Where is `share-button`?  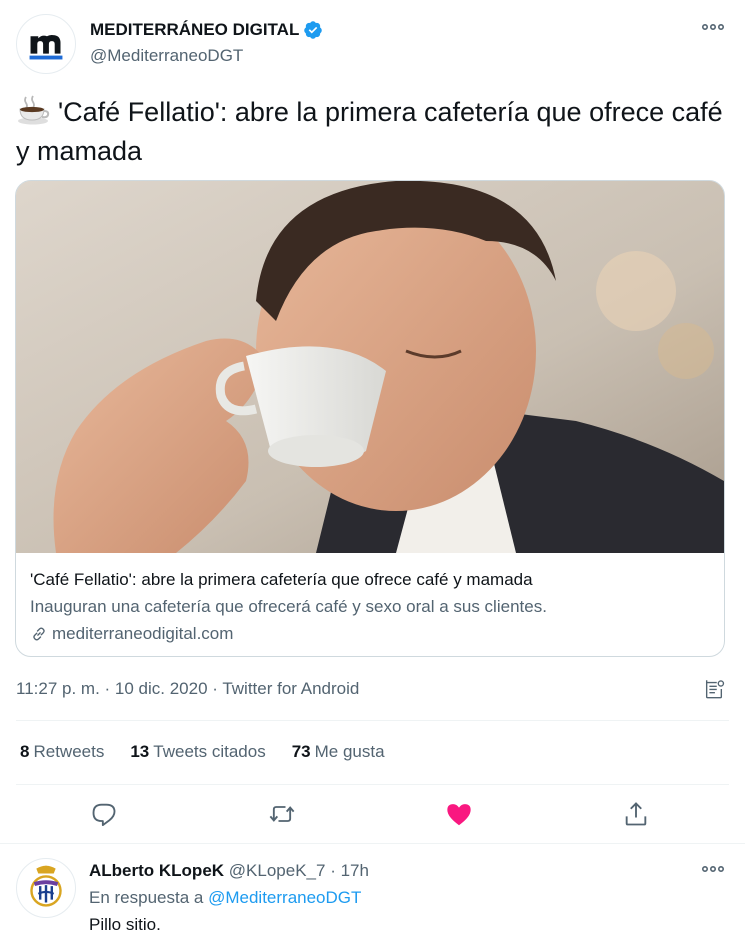 share-button is located at coordinates (636, 814).